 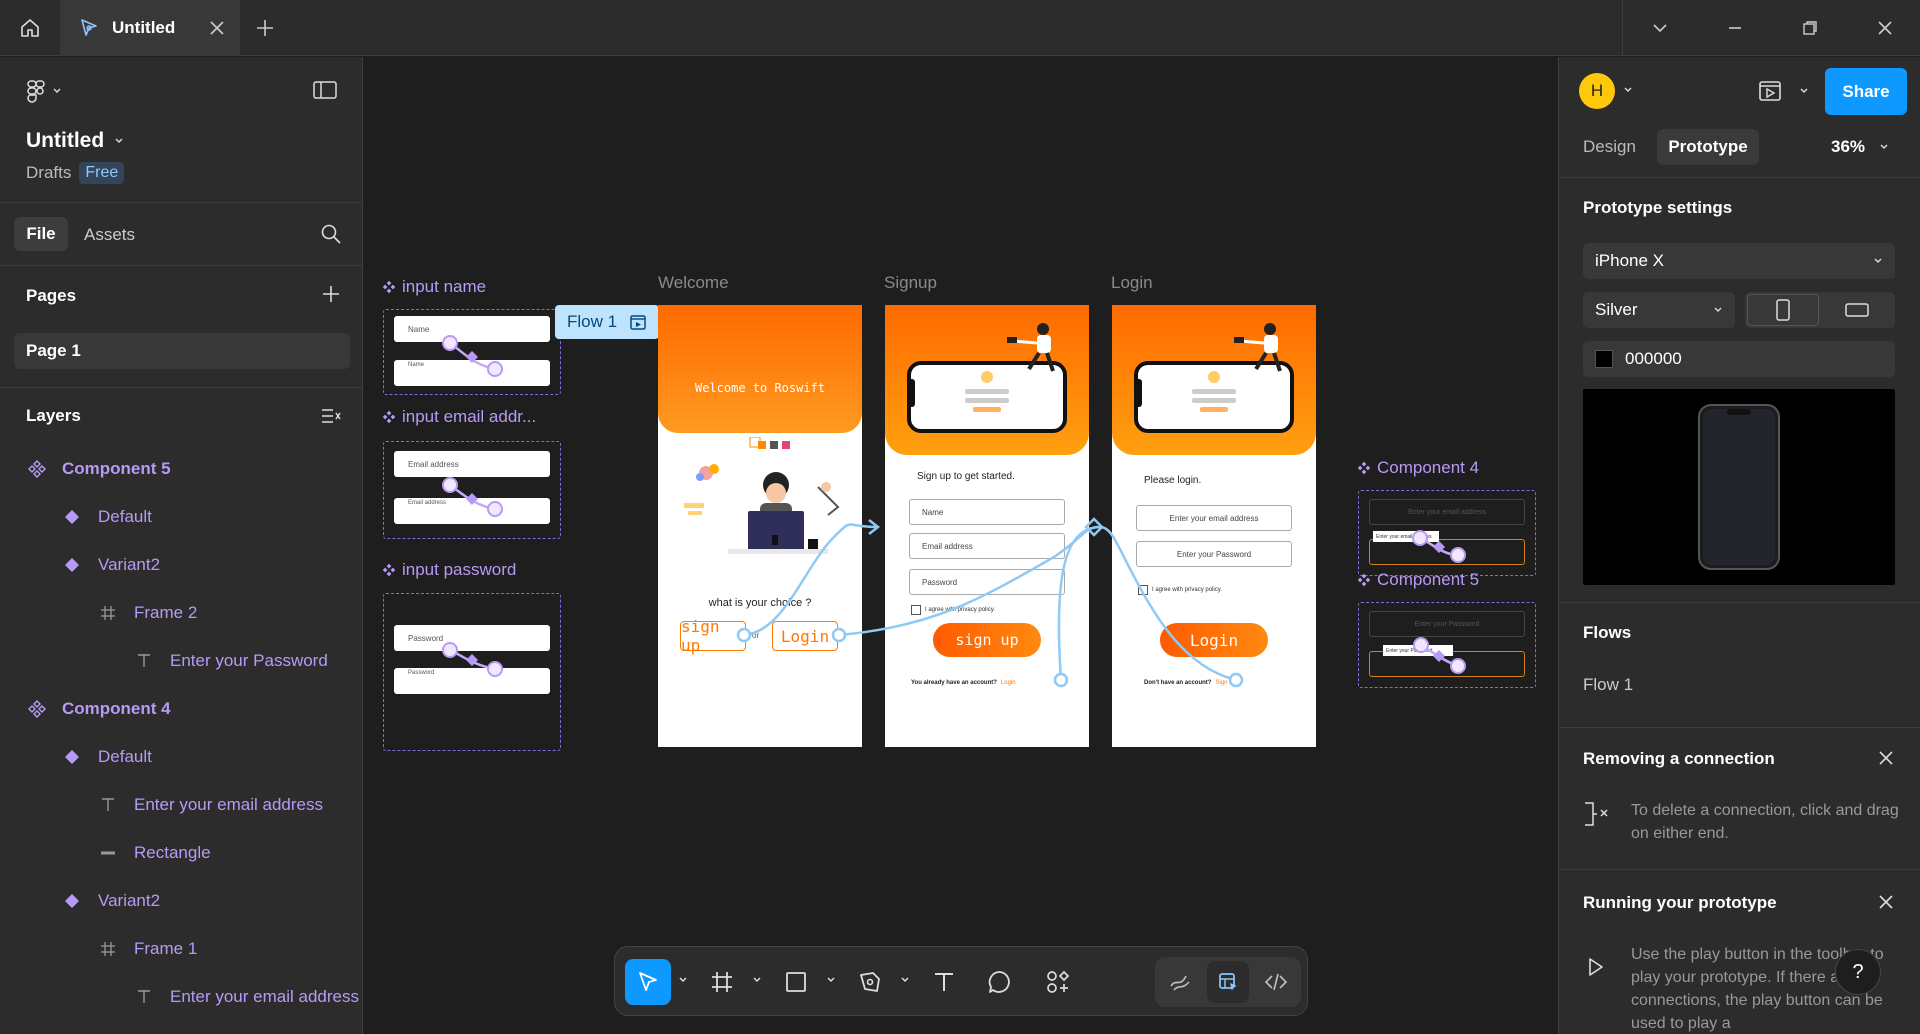 I want to click on layer-text-enter-password: Enter your Password, so click(x=232, y=661).